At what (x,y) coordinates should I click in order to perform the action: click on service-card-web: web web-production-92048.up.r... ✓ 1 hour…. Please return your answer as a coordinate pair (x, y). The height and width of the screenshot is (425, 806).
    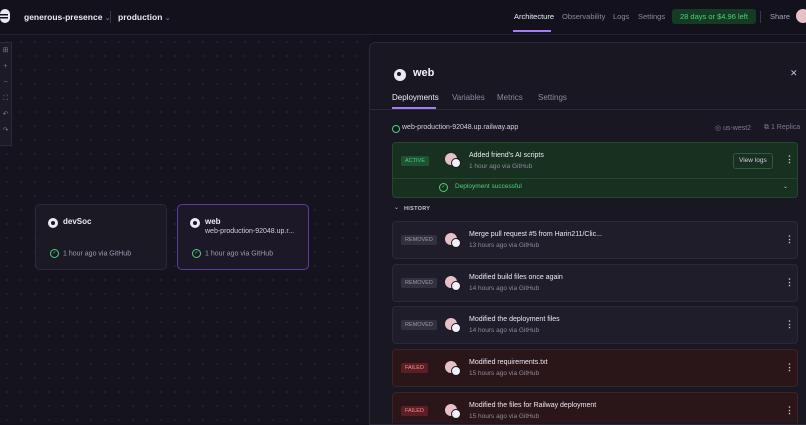
    Looking at the image, I should click on (243, 237).